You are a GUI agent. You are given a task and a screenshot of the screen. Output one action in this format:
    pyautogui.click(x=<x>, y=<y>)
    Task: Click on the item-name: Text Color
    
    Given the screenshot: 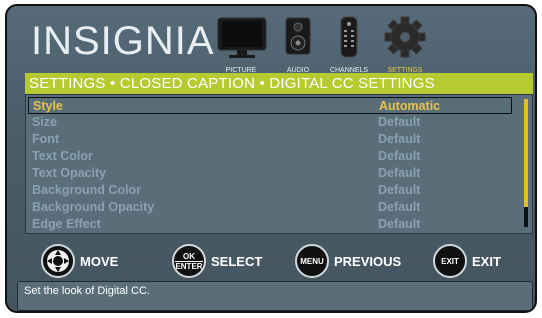 What is the action you would take?
    pyautogui.click(x=62, y=156)
    